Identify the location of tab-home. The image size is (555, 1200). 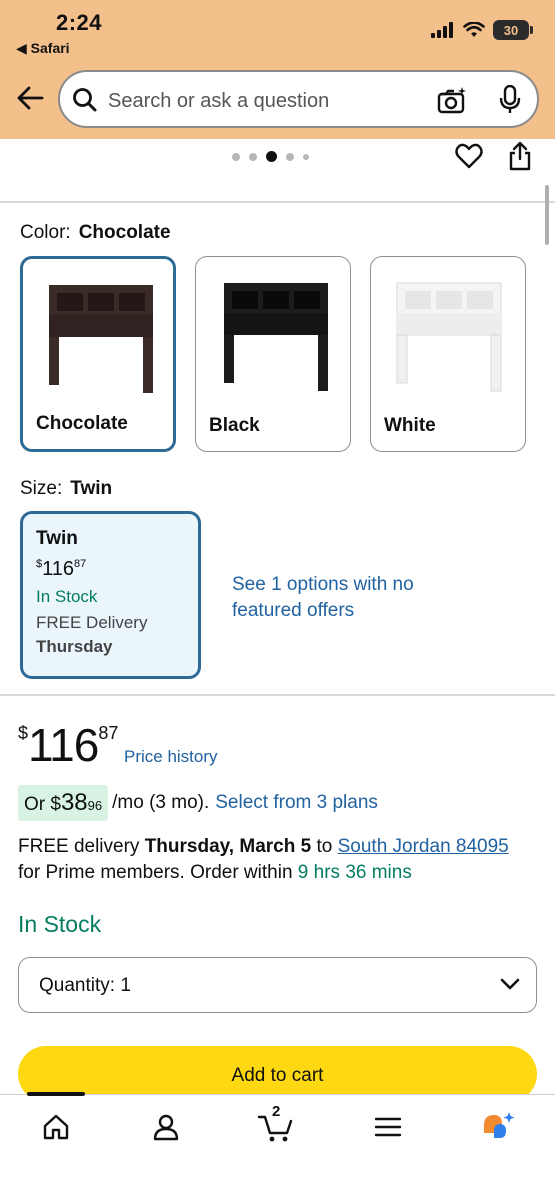
(56, 1127).